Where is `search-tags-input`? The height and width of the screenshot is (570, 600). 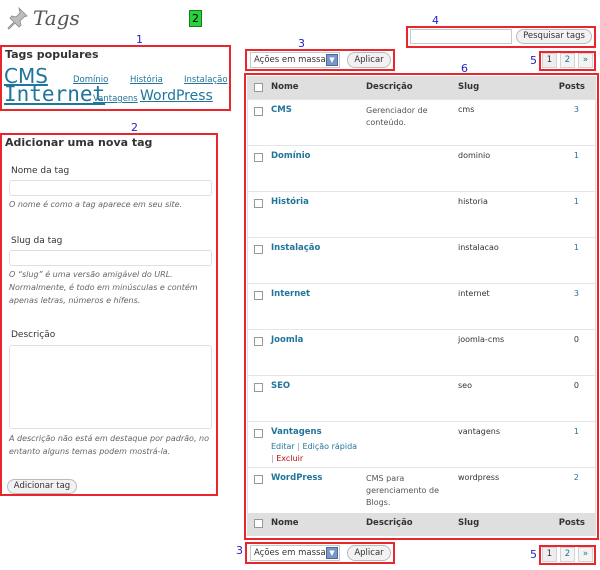
search-tags-input is located at coordinates (461, 36).